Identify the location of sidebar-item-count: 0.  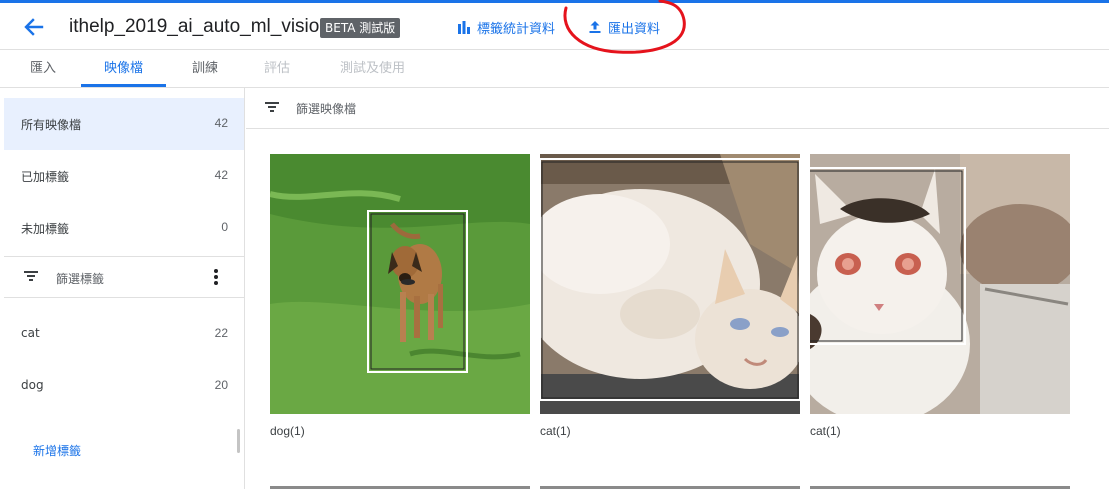
(224, 227).